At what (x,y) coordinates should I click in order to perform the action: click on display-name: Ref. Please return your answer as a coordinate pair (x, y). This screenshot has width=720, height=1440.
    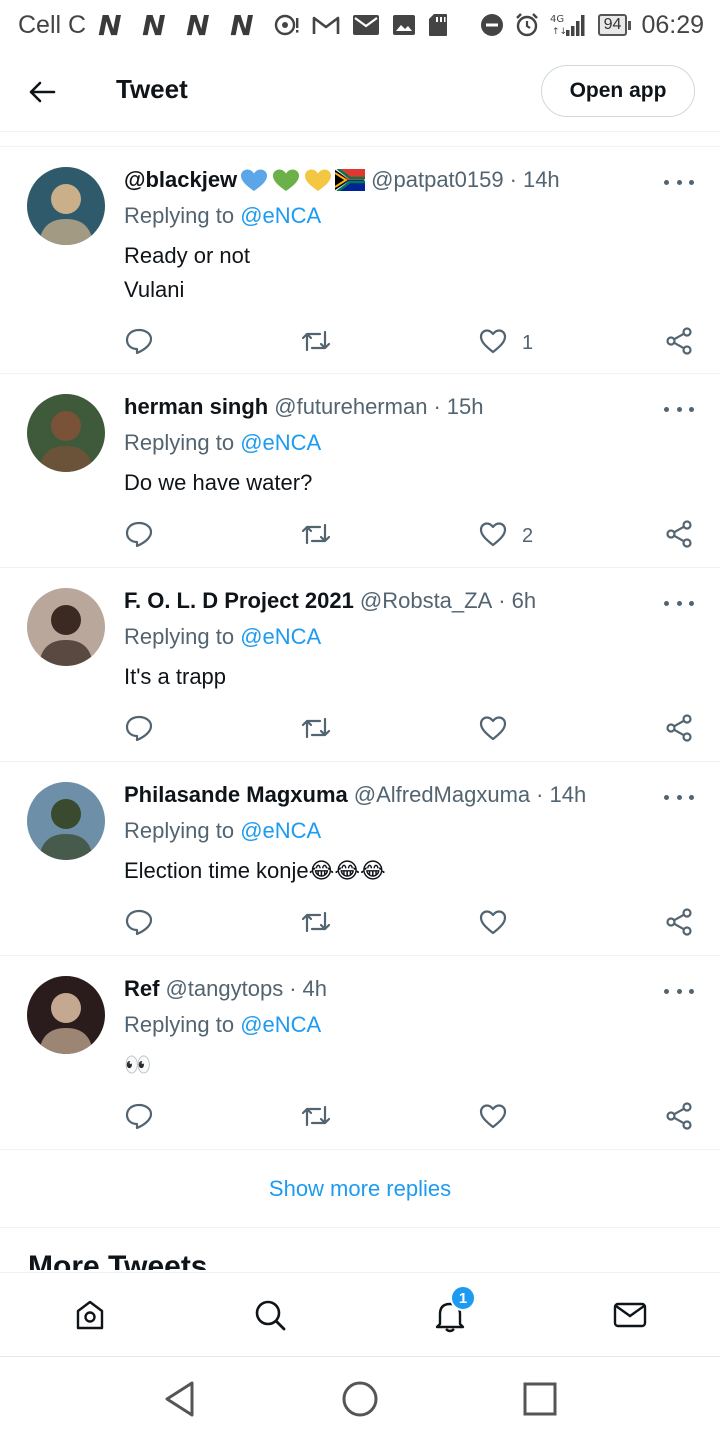
    Looking at the image, I should click on (141, 989).